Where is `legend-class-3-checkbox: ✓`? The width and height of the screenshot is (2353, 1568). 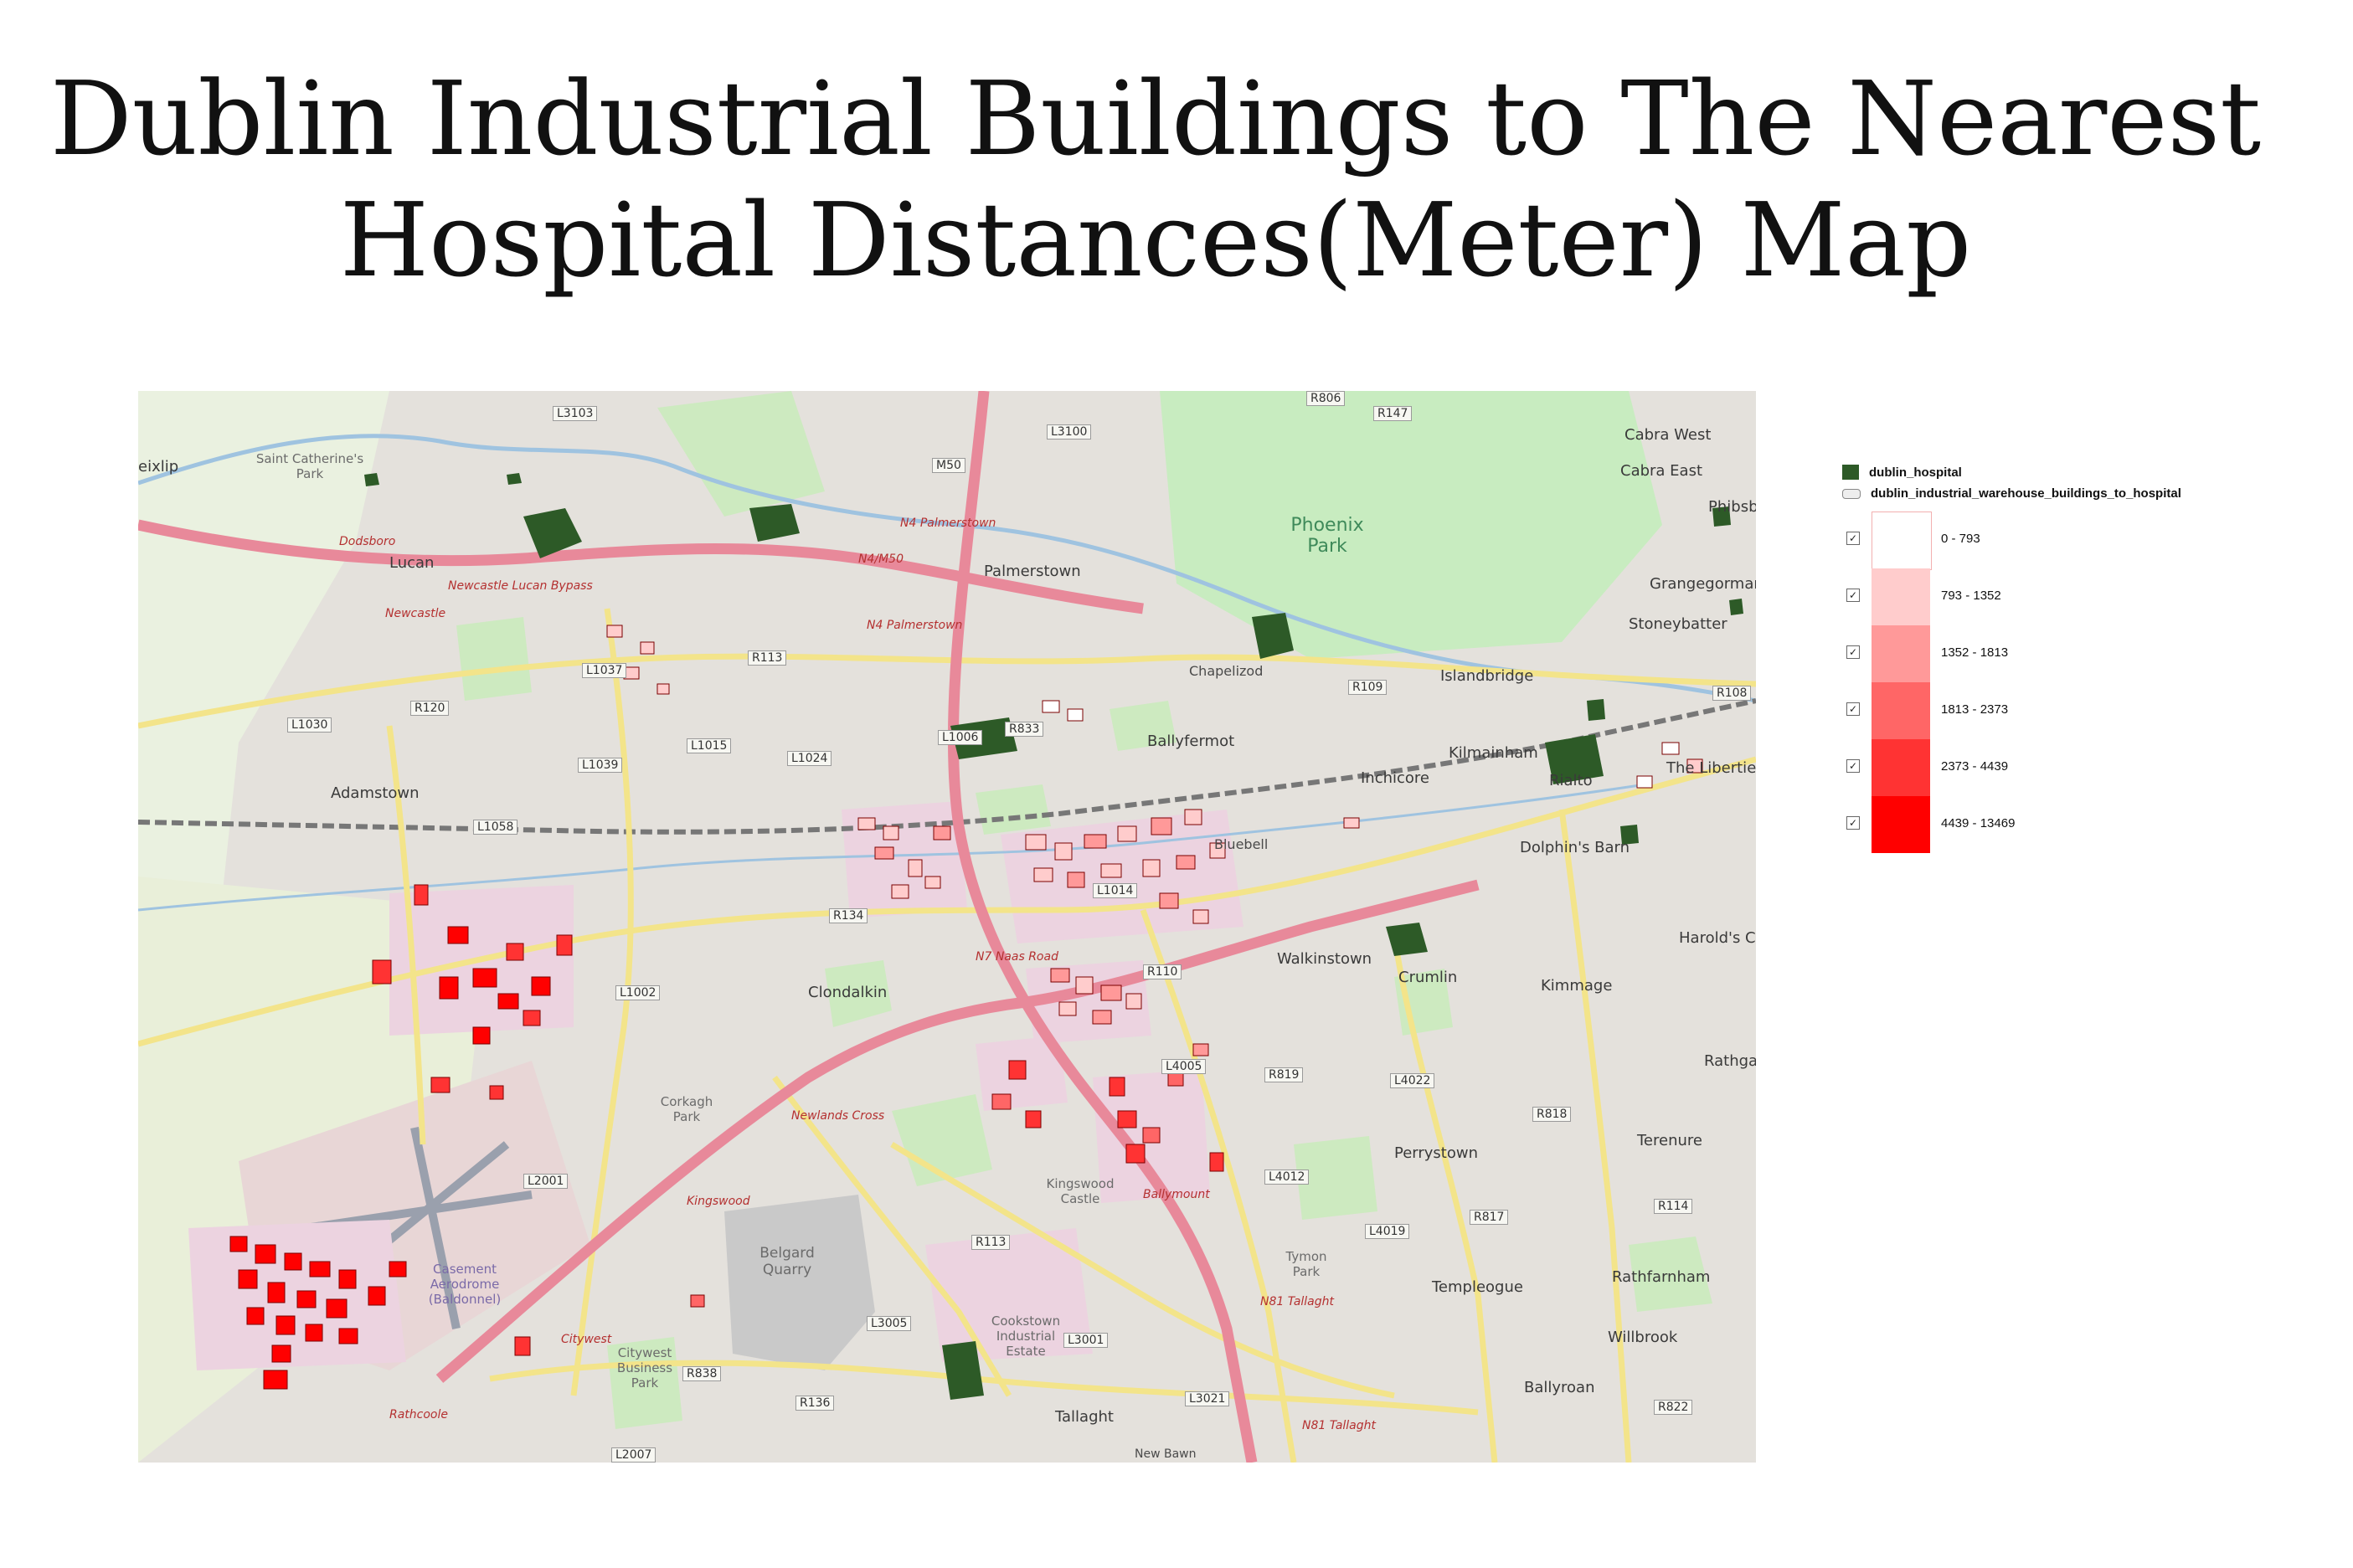 legend-class-3-checkbox: ✓ is located at coordinates (1853, 652).